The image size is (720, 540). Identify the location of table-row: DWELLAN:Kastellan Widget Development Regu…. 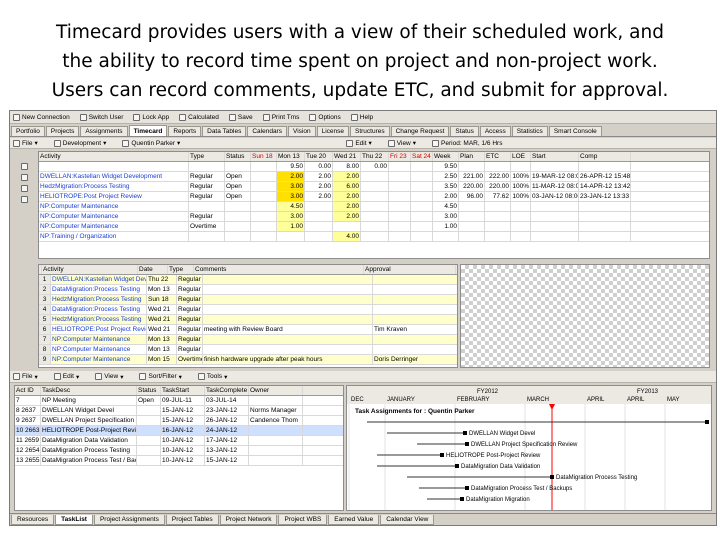
(374, 177).